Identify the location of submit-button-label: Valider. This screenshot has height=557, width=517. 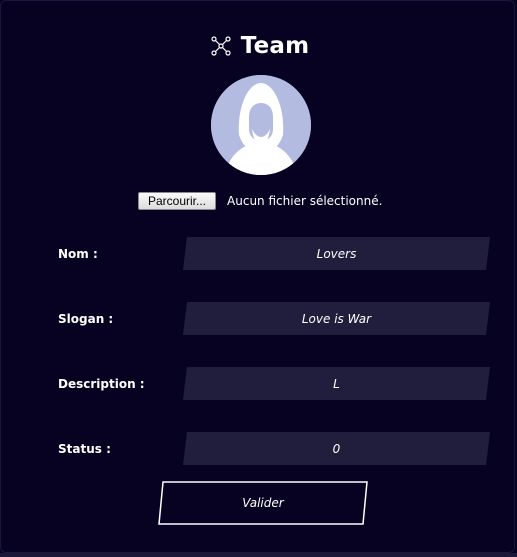
(263, 503).